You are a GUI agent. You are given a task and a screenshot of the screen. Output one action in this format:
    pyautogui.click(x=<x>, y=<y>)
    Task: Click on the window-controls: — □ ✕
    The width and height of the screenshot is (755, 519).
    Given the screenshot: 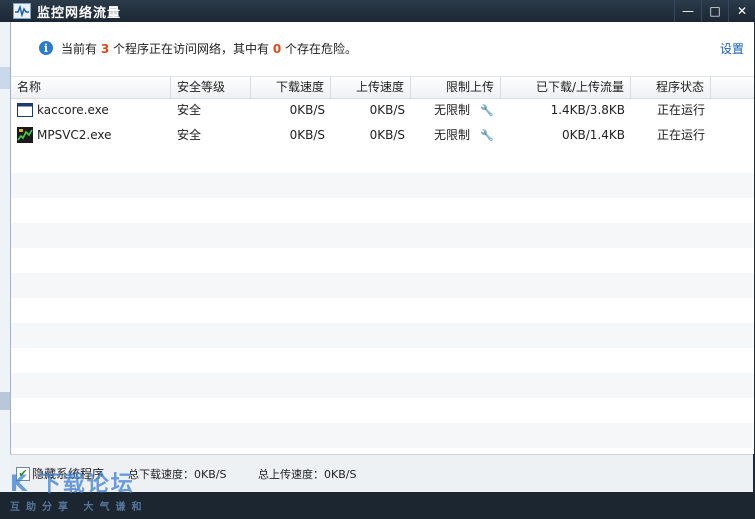 What is the action you would take?
    pyautogui.click(x=714, y=11)
    